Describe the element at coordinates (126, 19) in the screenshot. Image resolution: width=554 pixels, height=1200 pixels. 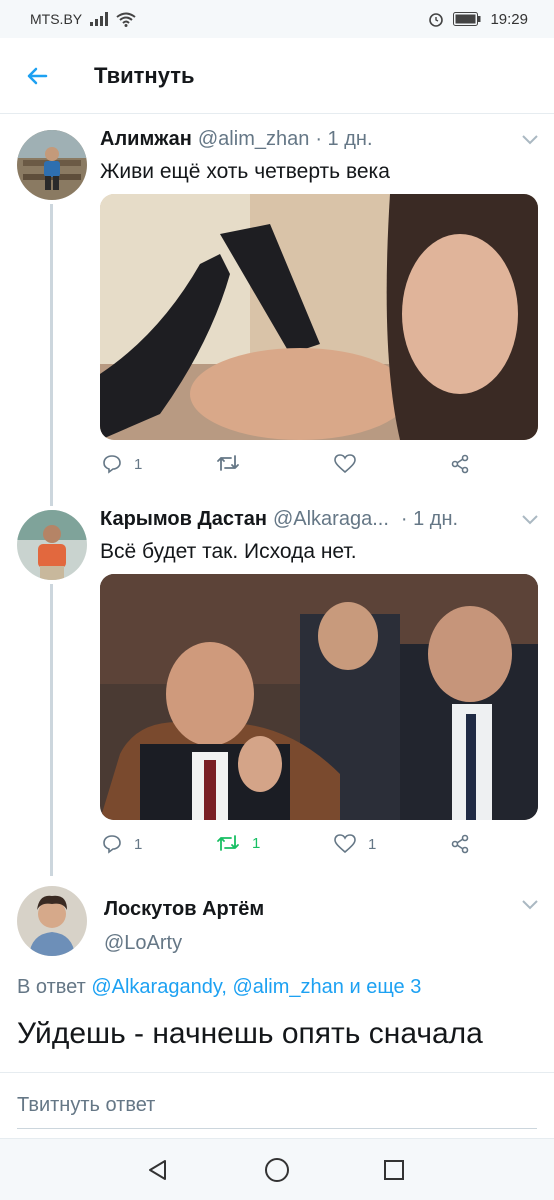
I see `wifi-icon` at that location.